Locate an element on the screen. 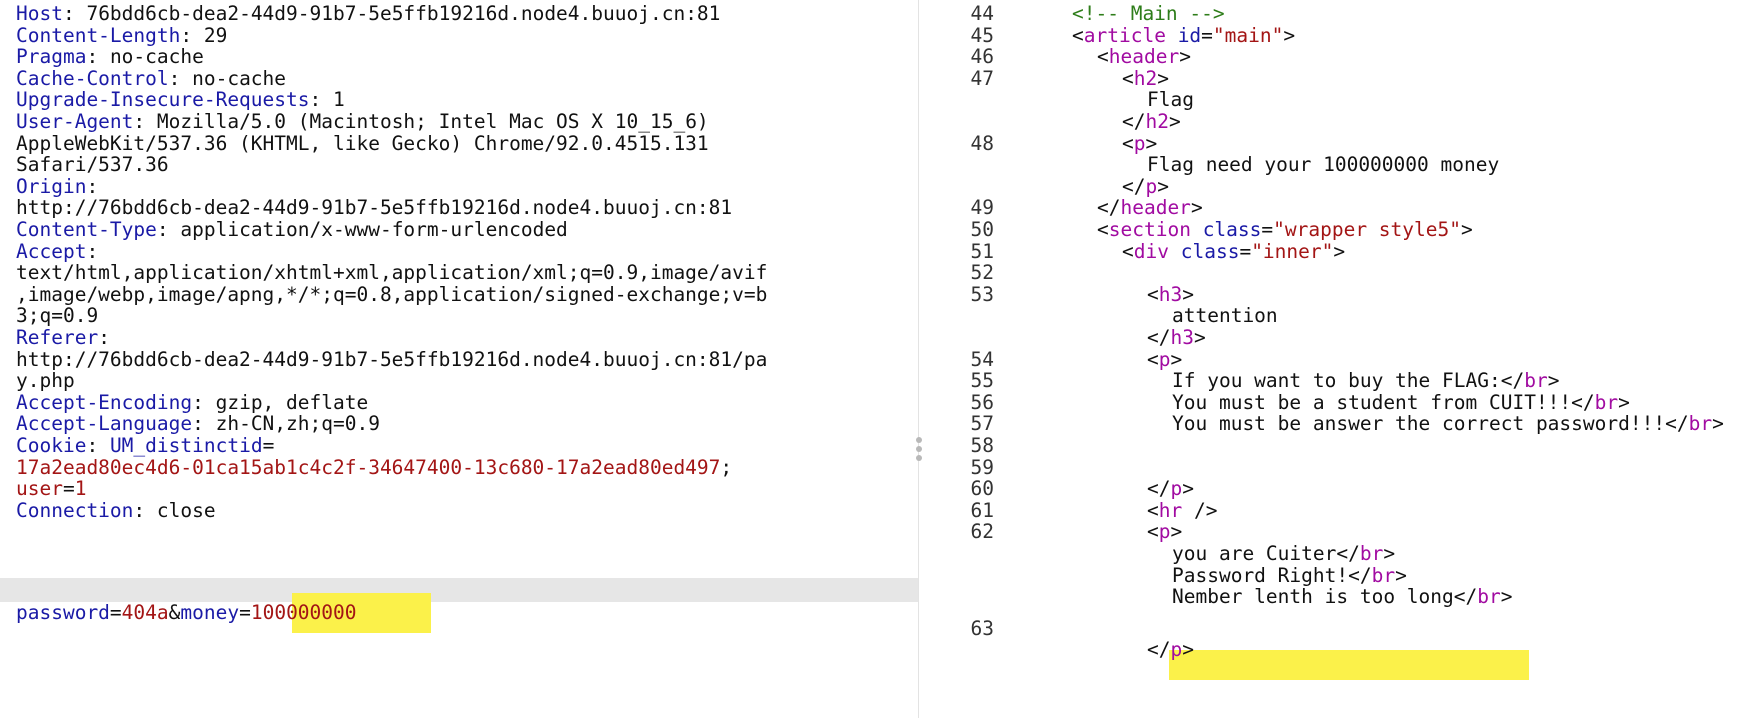 This screenshot has width=1756, height=718. request-header-line: Accept-Encoding: gzip, deflate is located at coordinates (459, 403).